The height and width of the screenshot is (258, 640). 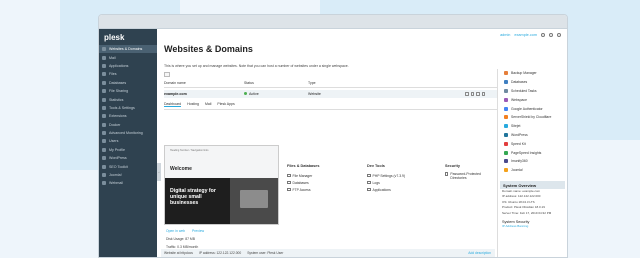 What do you see at coordinates (181, 239) in the screenshot?
I see `disk-usage: Disk Usage: 87 MB` at bounding box center [181, 239].